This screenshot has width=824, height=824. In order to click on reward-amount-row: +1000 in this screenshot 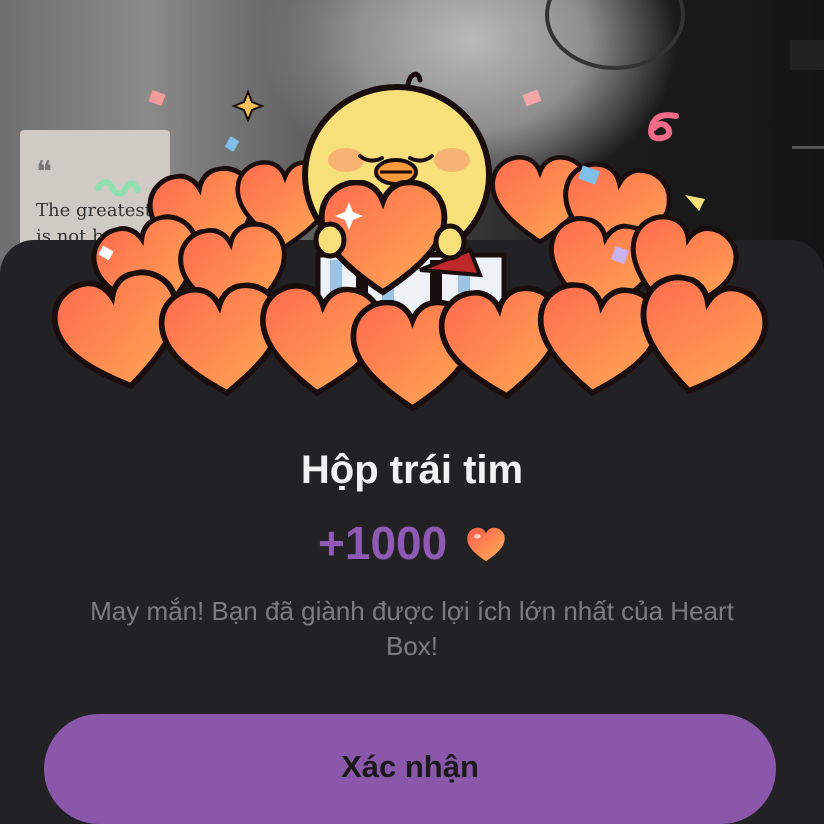, I will do `click(412, 545)`.